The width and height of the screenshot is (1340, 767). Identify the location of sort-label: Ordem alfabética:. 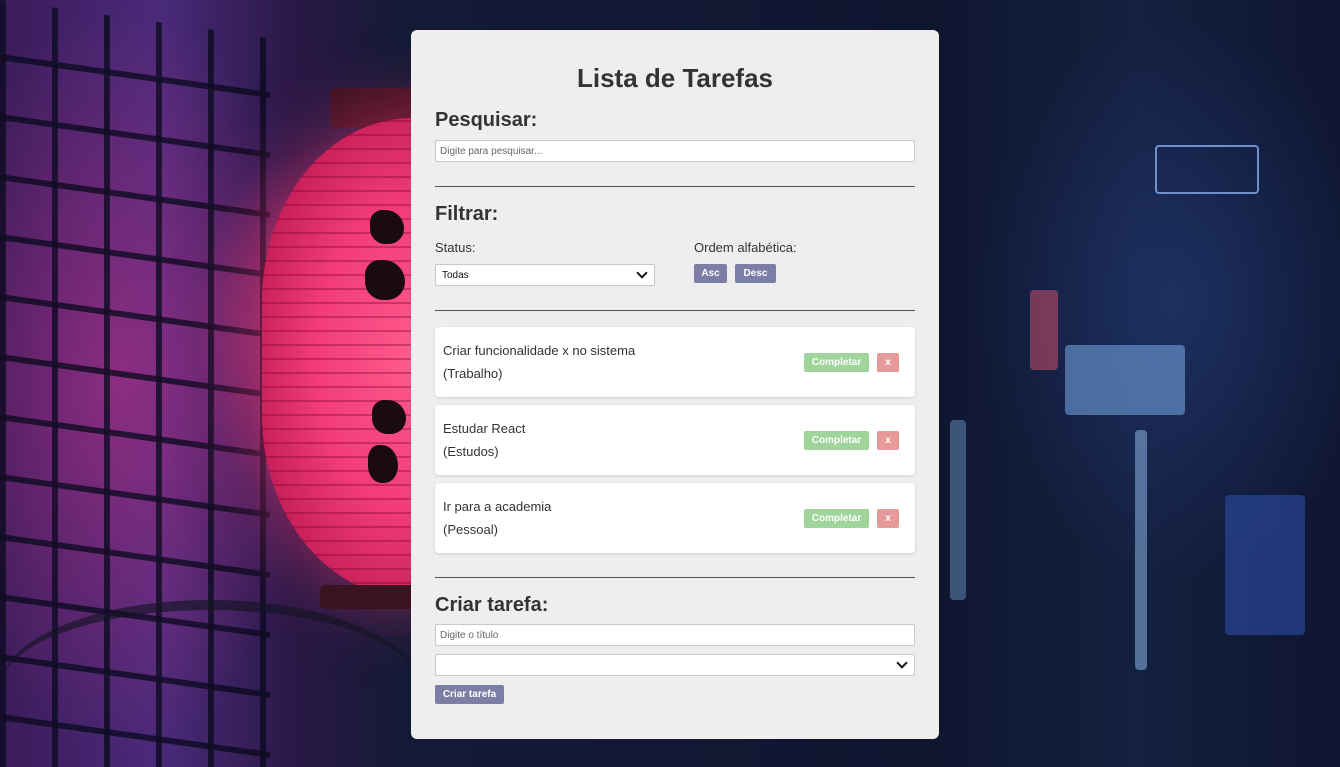
(745, 247).